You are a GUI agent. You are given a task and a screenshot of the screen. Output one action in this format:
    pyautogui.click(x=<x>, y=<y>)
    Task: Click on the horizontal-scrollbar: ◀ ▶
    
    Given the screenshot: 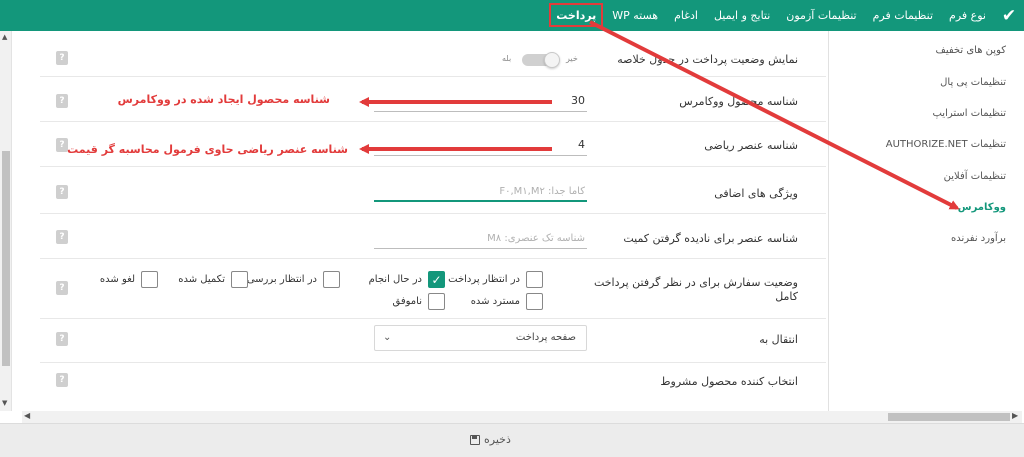 What is the action you would take?
    pyautogui.click(x=522, y=417)
    